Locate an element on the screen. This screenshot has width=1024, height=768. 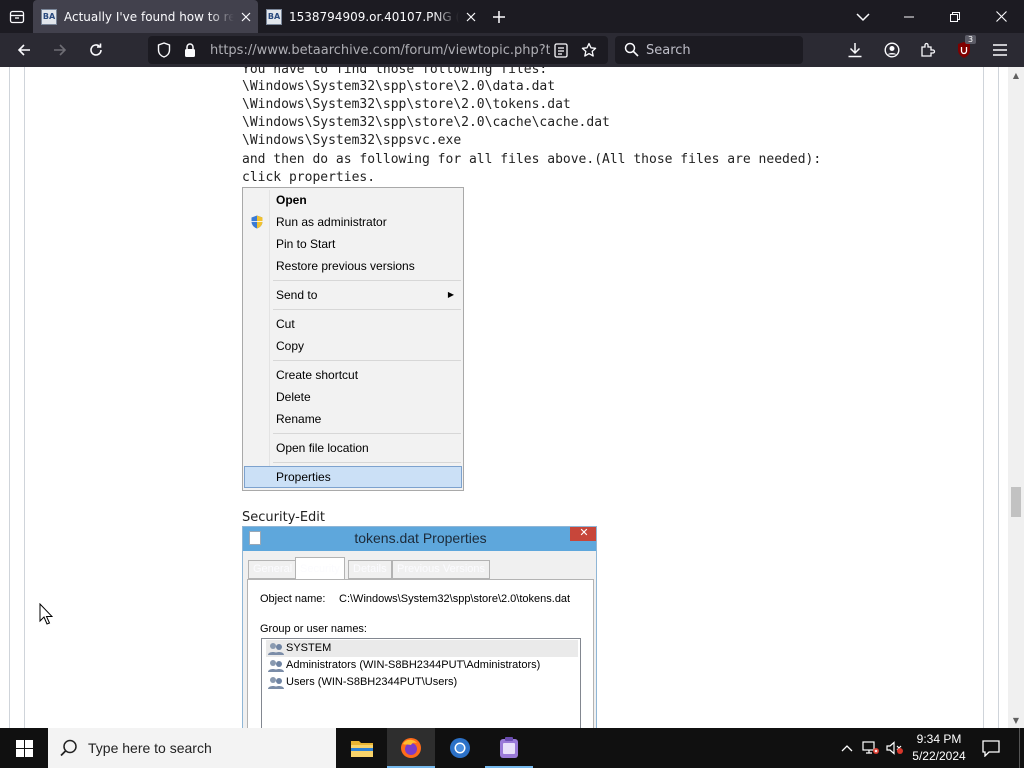
chrome-icon is located at coordinates (460, 748).